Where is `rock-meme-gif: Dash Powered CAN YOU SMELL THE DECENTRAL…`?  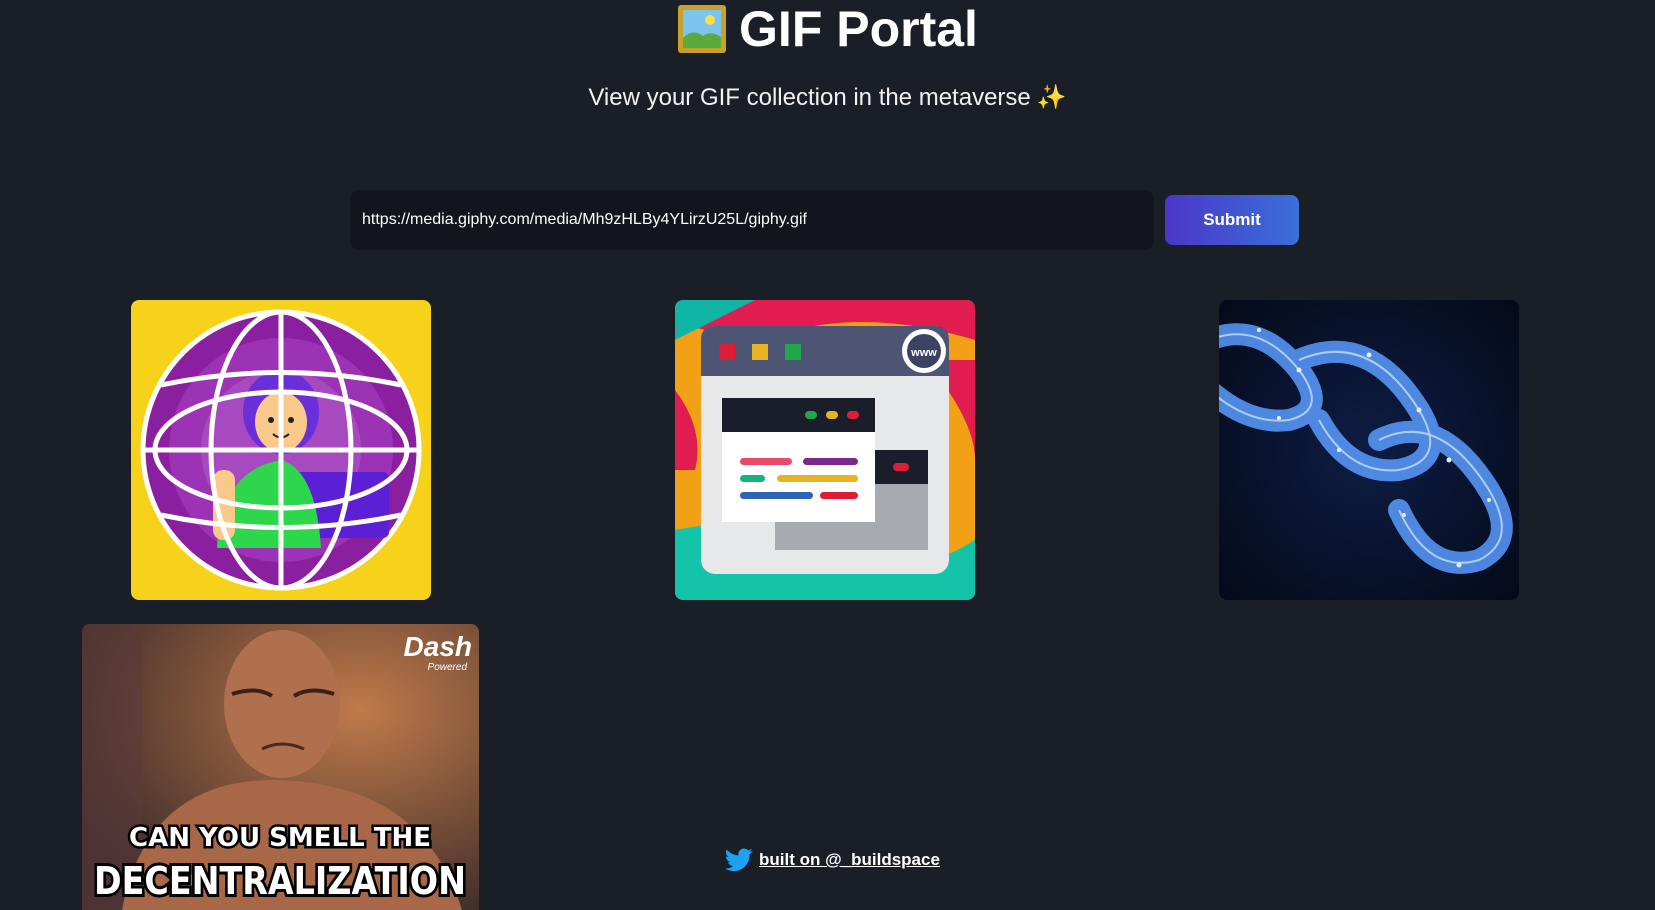
rock-meme-gif: Dash Powered CAN YOU SMELL THE DECENTRAL… is located at coordinates (280, 767).